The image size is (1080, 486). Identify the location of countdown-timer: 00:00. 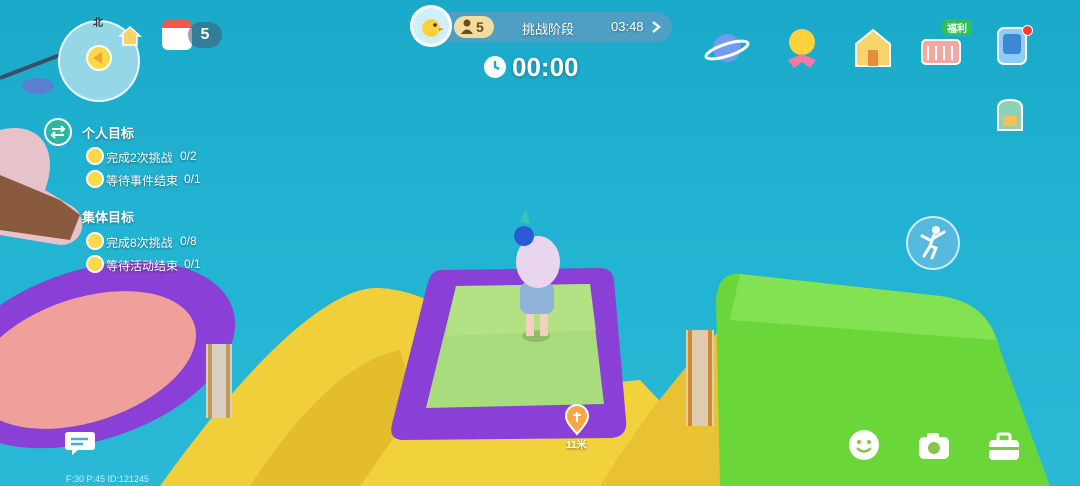
(545, 67).